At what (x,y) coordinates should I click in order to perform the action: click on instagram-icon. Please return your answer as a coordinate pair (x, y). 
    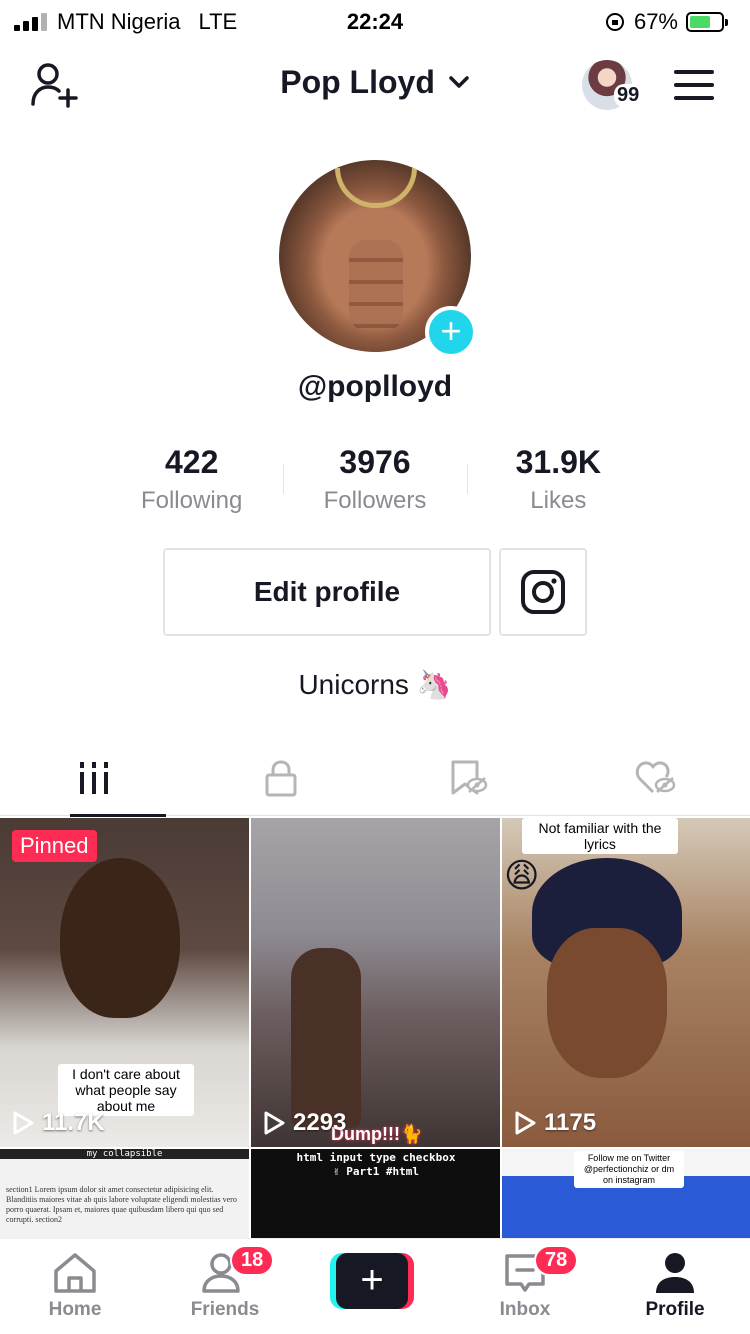
    Looking at the image, I should click on (543, 592).